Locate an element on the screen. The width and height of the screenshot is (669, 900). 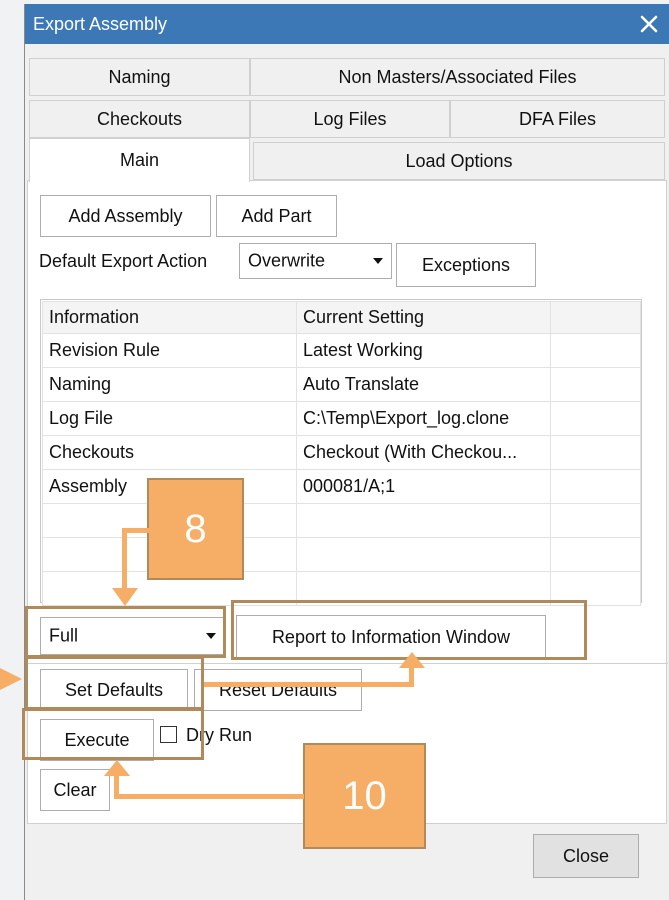
tab-naming: Naming is located at coordinates (139, 77).